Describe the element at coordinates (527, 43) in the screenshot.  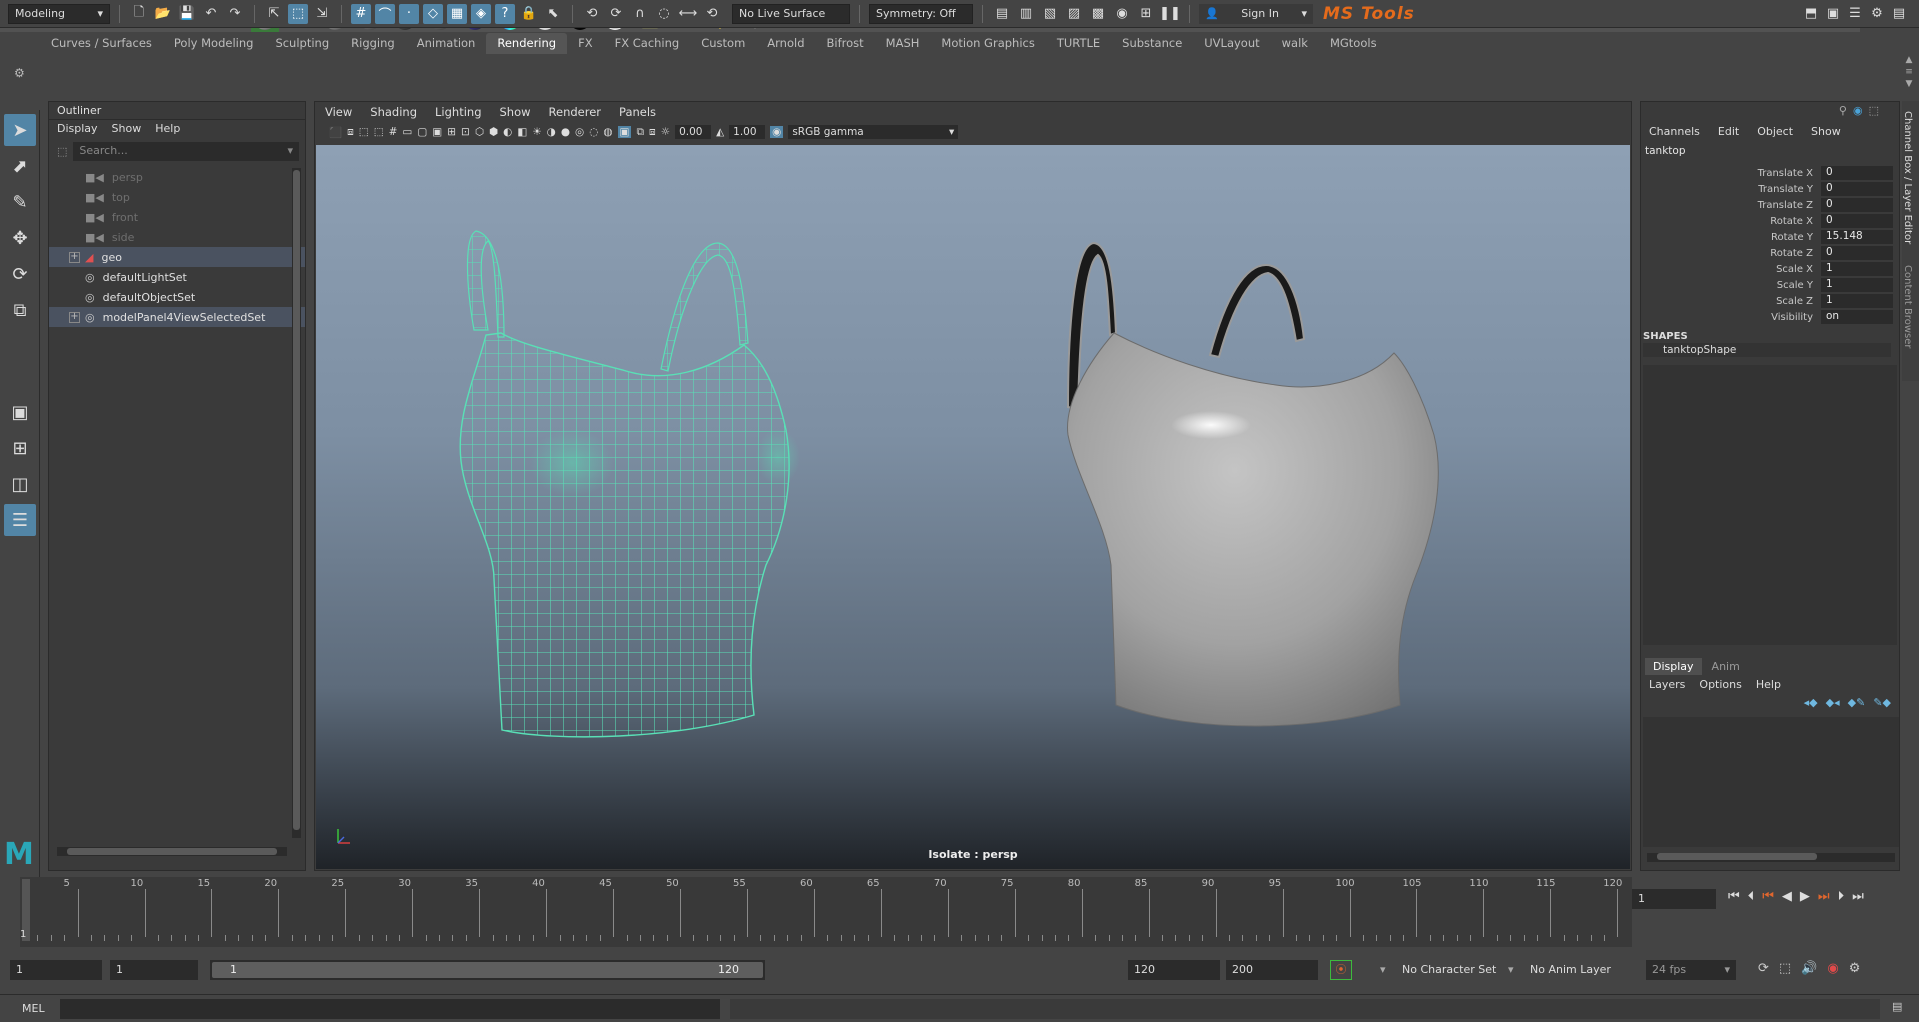
I see `shelf-tab-rendering: Rendering` at that location.